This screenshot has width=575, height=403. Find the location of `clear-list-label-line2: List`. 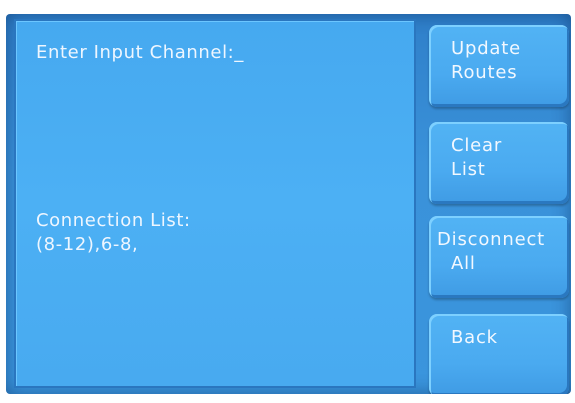

clear-list-label-line2: List is located at coordinates (468, 169).